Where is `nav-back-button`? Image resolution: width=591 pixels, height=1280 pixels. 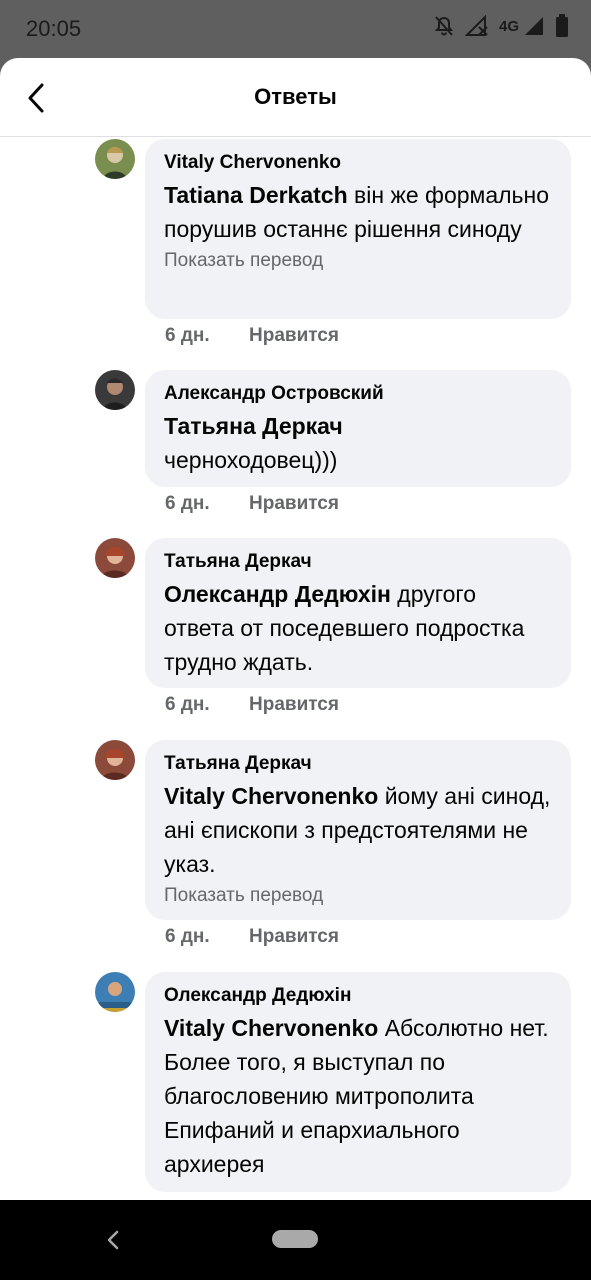 nav-back-button is located at coordinates (113, 1240).